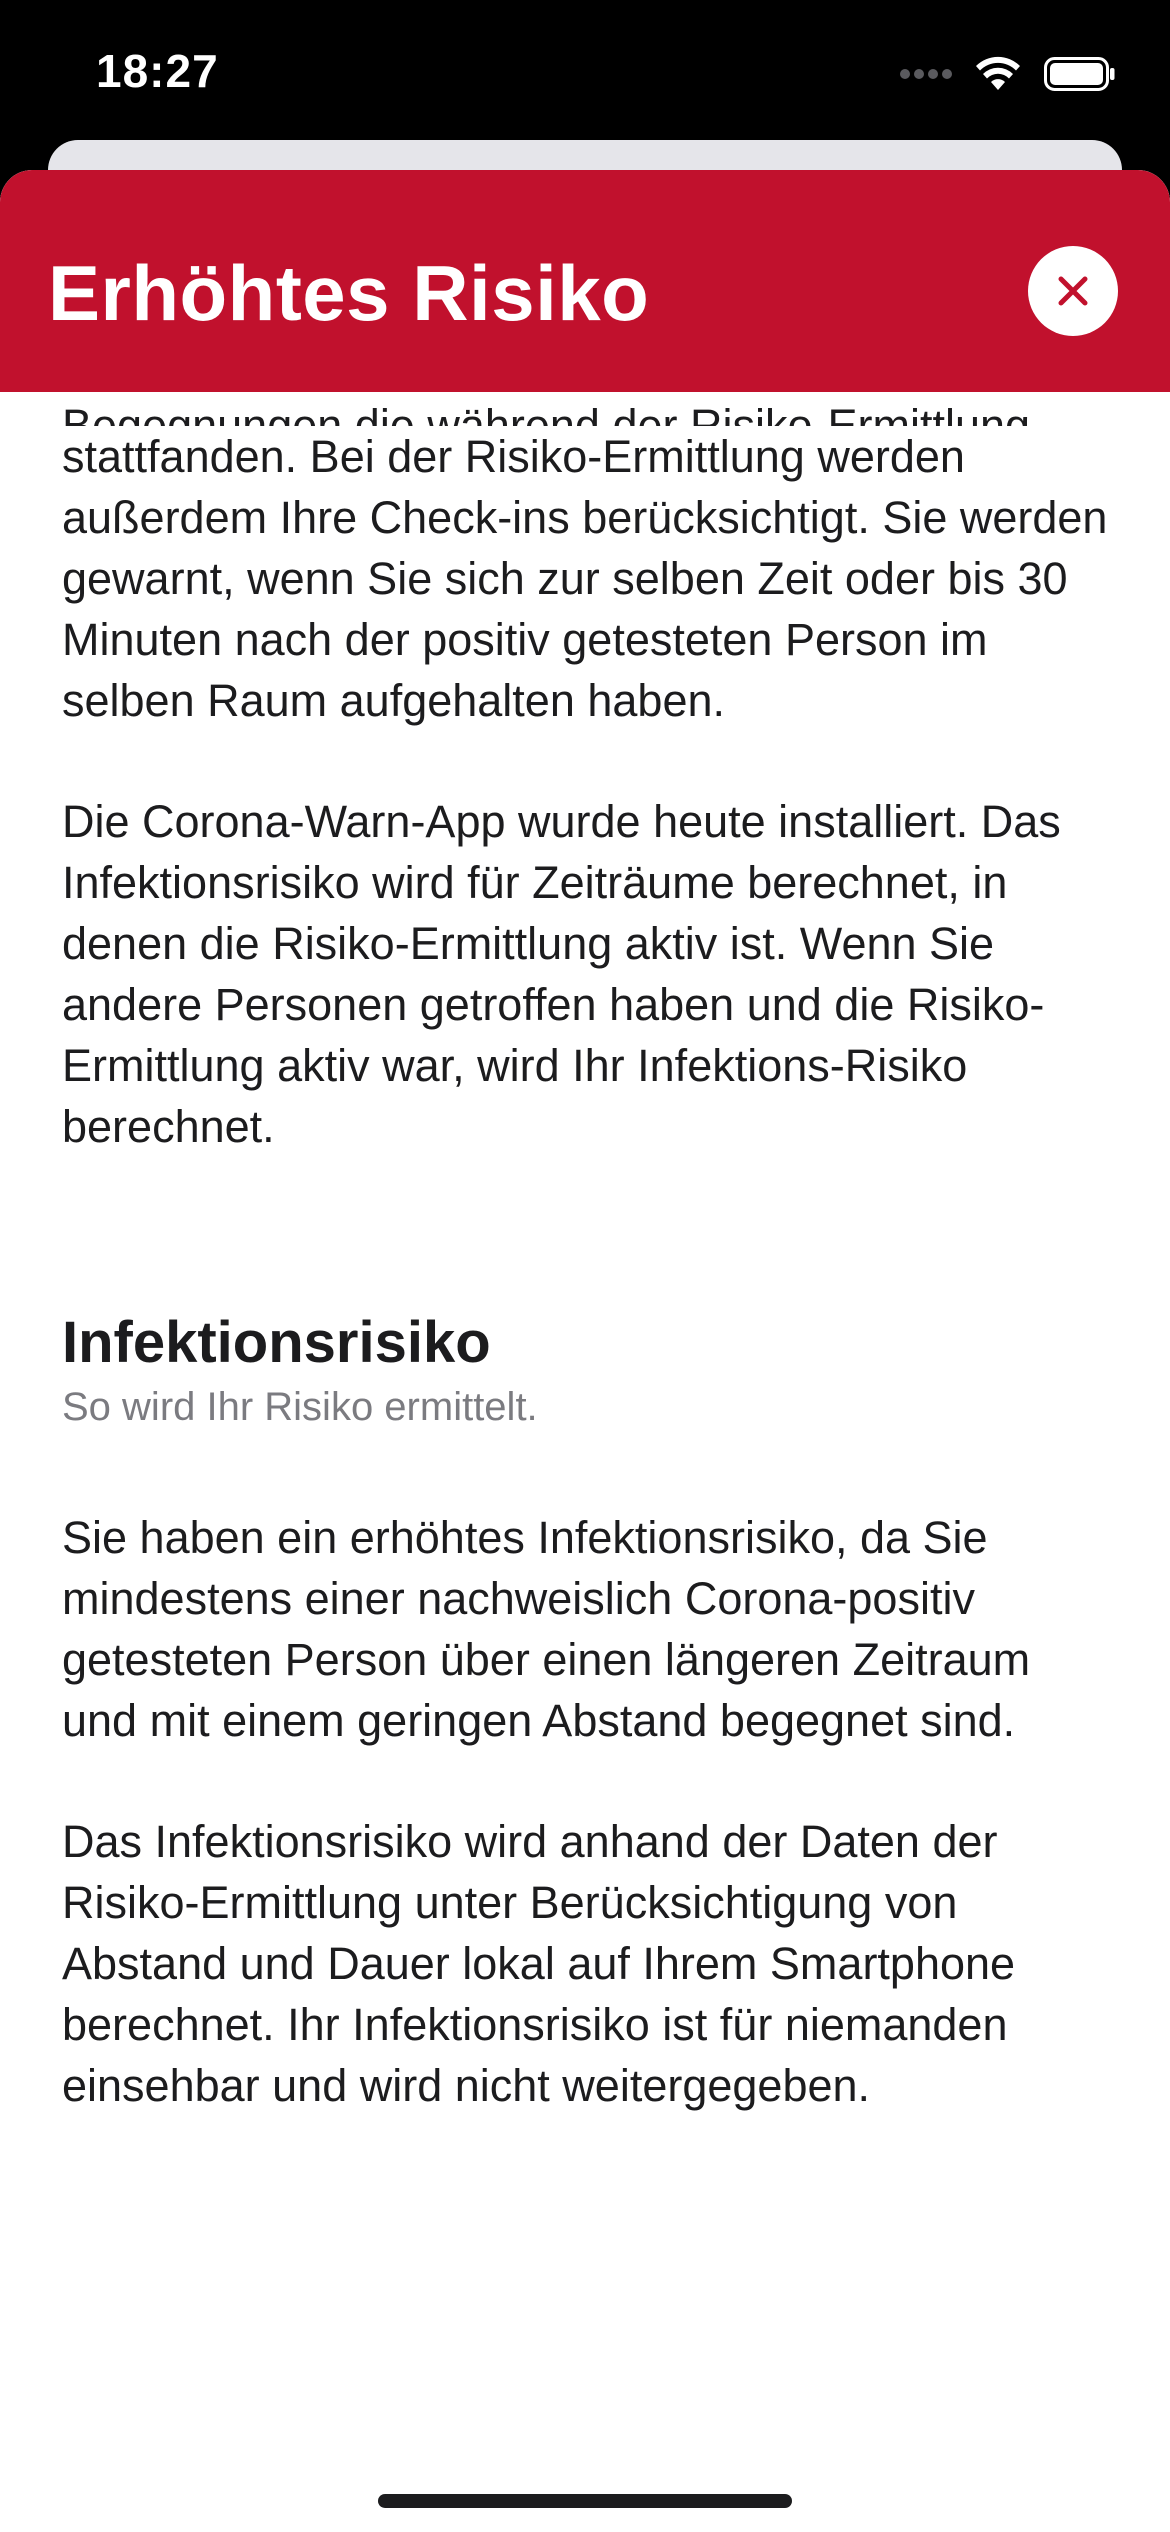 This screenshot has width=1170, height=2532. Describe the element at coordinates (276, 1342) in the screenshot. I see `section-title: Infektionsrisiko` at that location.